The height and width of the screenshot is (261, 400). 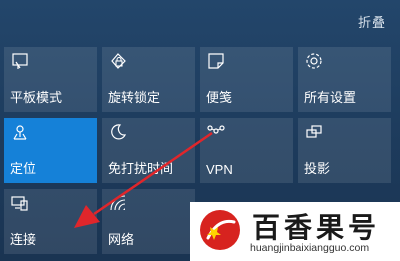 What do you see at coordinates (216, 132) in the screenshot?
I see `vpn-icon` at bounding box center [216, 132].